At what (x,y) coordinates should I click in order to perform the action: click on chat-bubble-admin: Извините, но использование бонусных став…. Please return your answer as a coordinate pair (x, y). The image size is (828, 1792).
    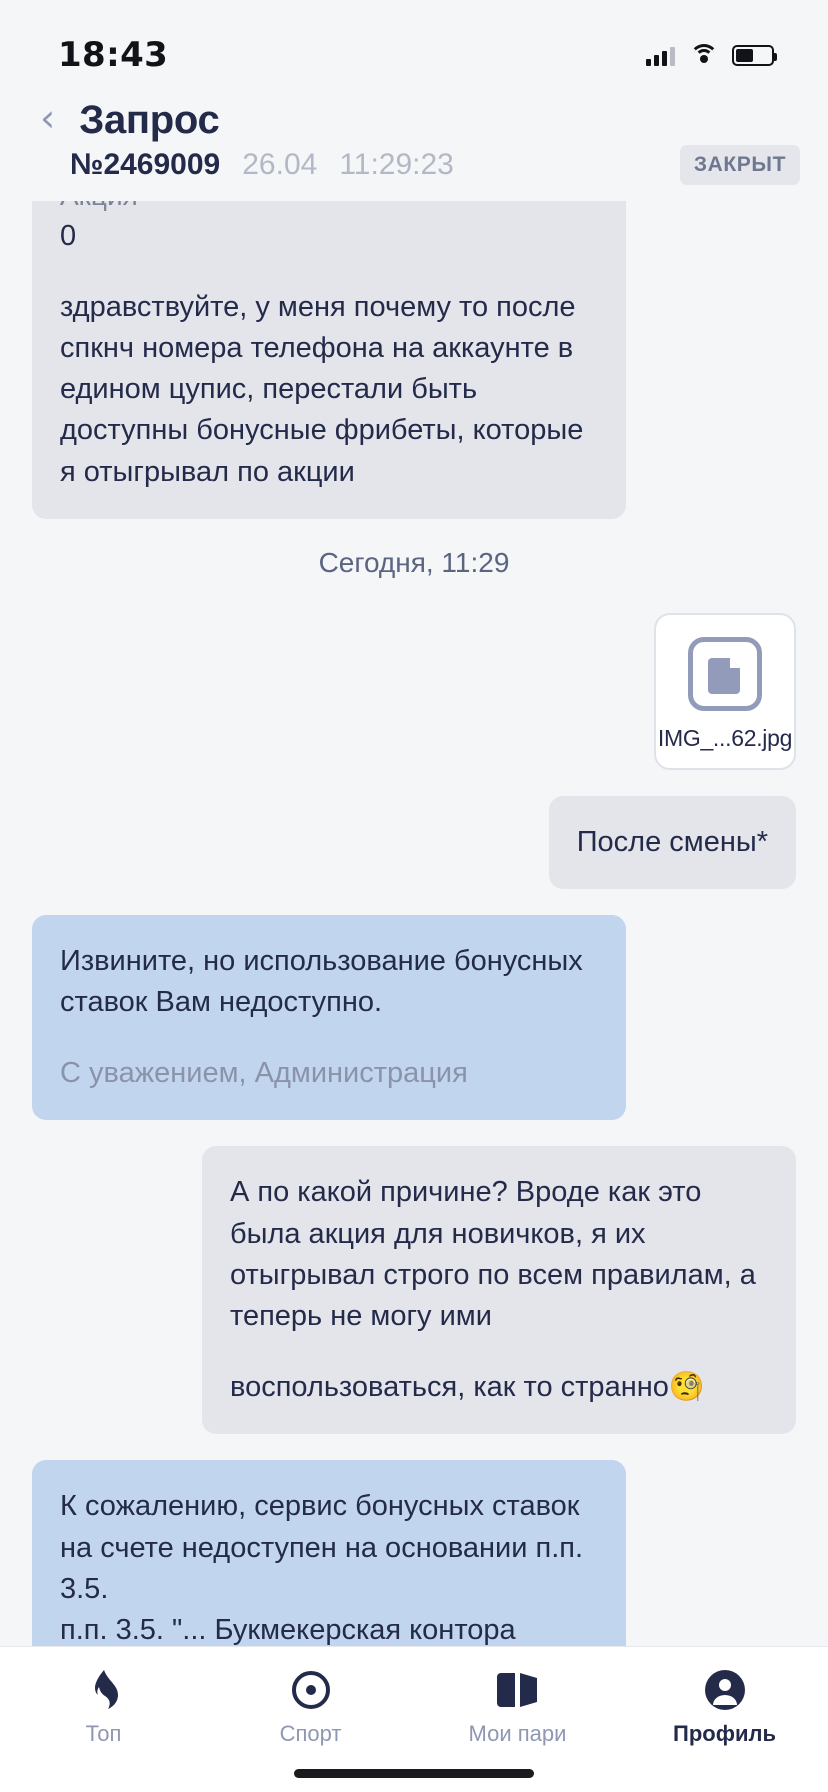
    Looking at the image, I should click on (329, 1017).